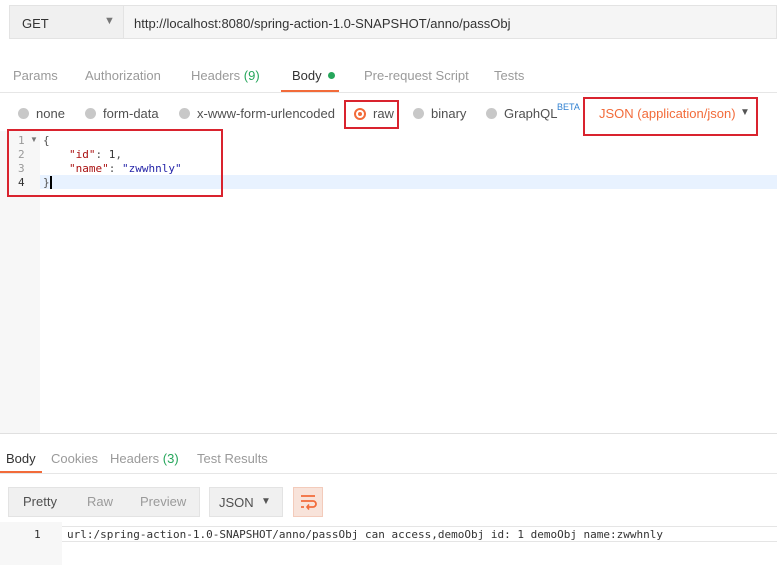 This screenshot has width=777, height=565. I want to click on tab-authorization: Authorization, so click(123, 75).